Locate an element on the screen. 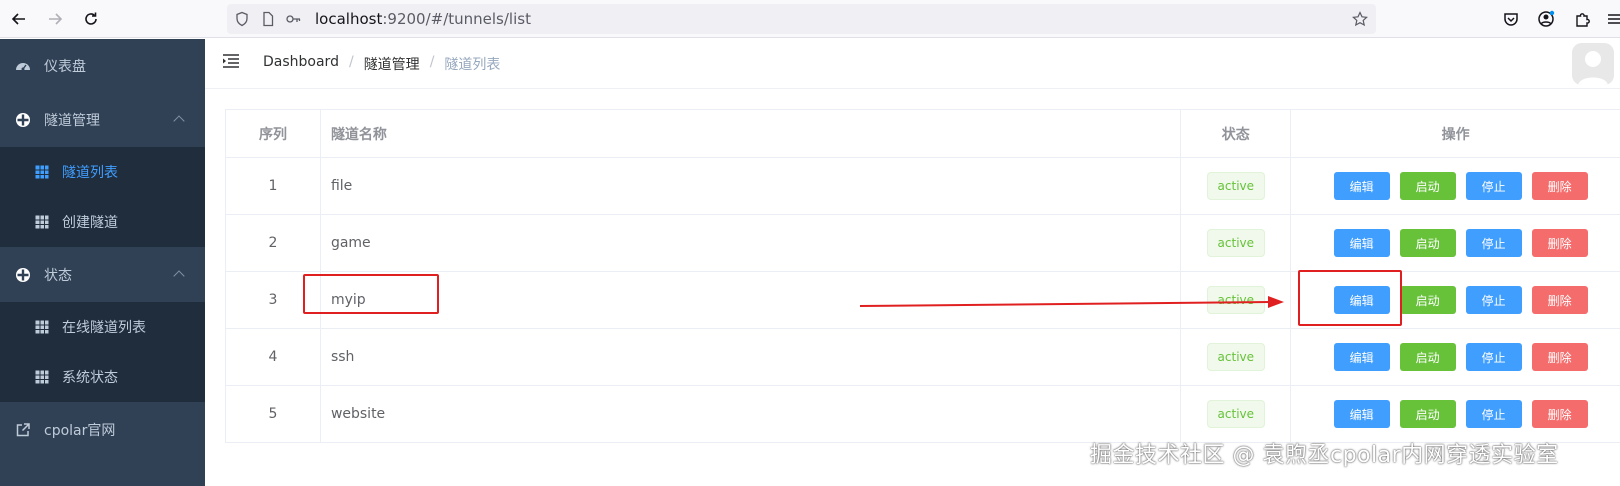  breadcrumb-tunnel-management: 隧道管理 is located at coordinates (392, 64).